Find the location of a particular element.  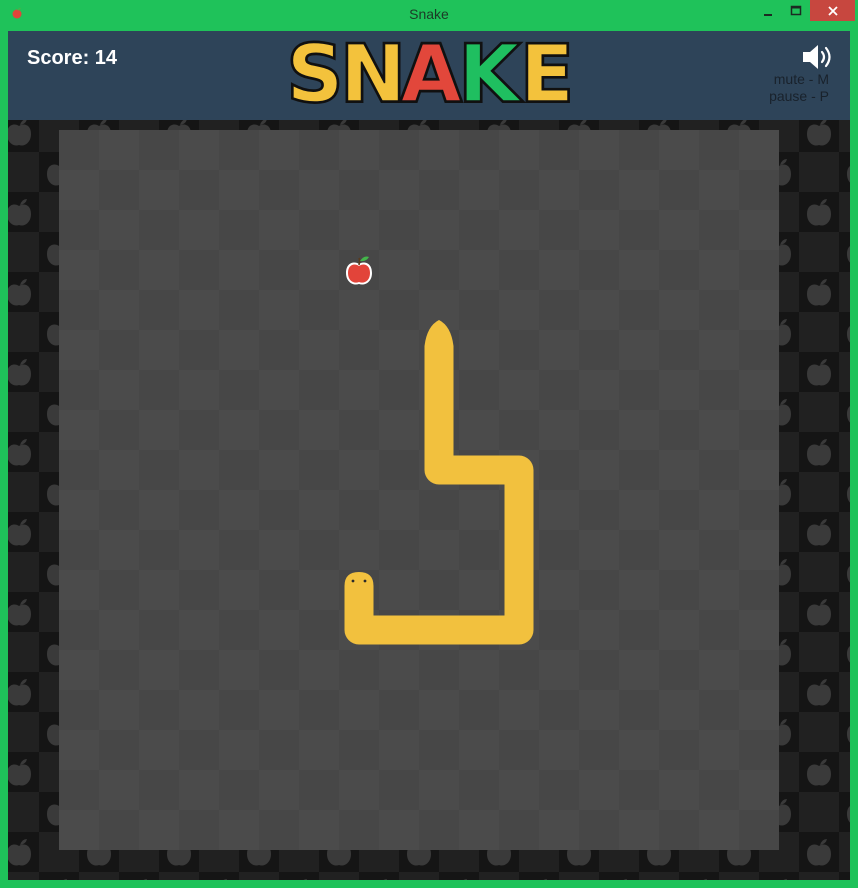

window-title: Snake is located at coordinates (429, 14).